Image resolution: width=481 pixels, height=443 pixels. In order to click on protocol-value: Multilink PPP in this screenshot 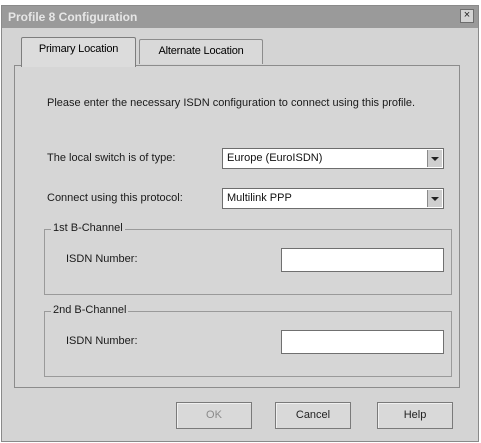, I will do `click(259, 198)`.